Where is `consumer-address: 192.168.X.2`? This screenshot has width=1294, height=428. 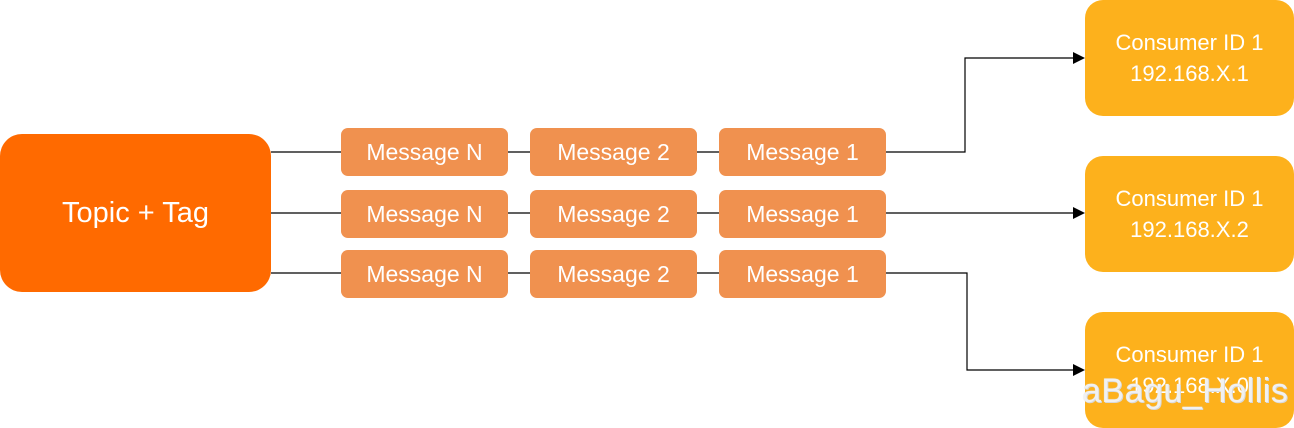
consumer-address: 192.168.X.2 is located at coordinates (1189, 229).